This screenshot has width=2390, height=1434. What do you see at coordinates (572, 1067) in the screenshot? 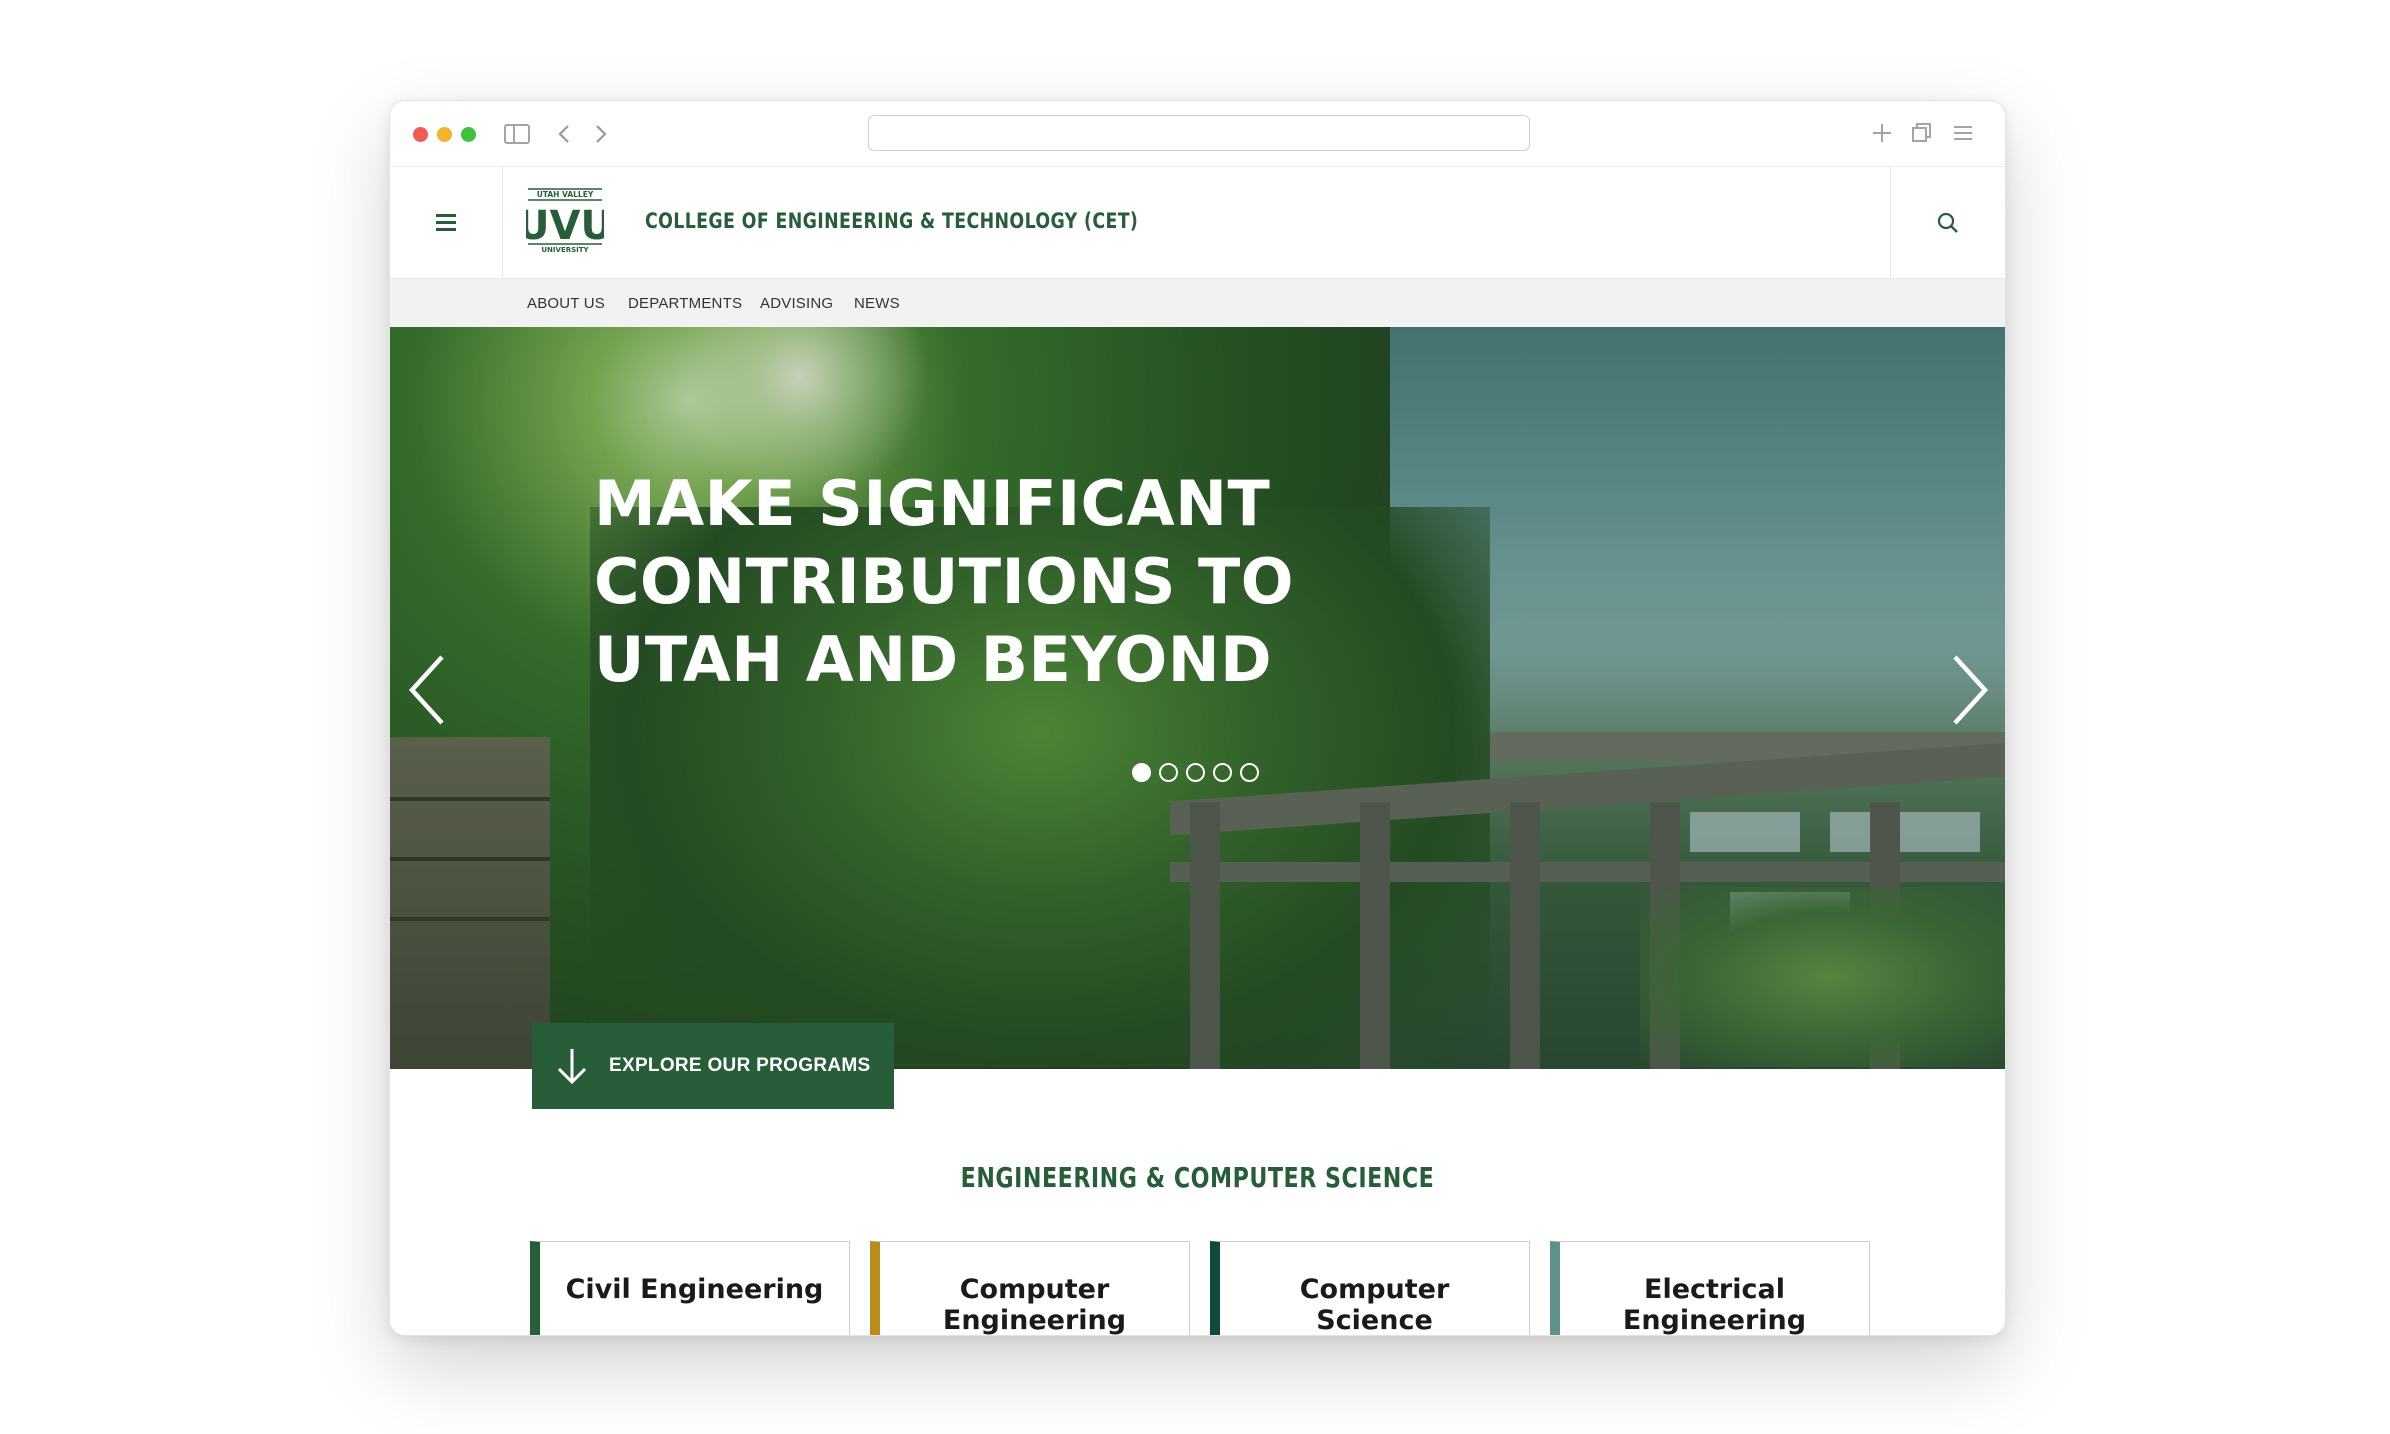
I see `arrow-down-icon` at bounding box center [572, 1067].